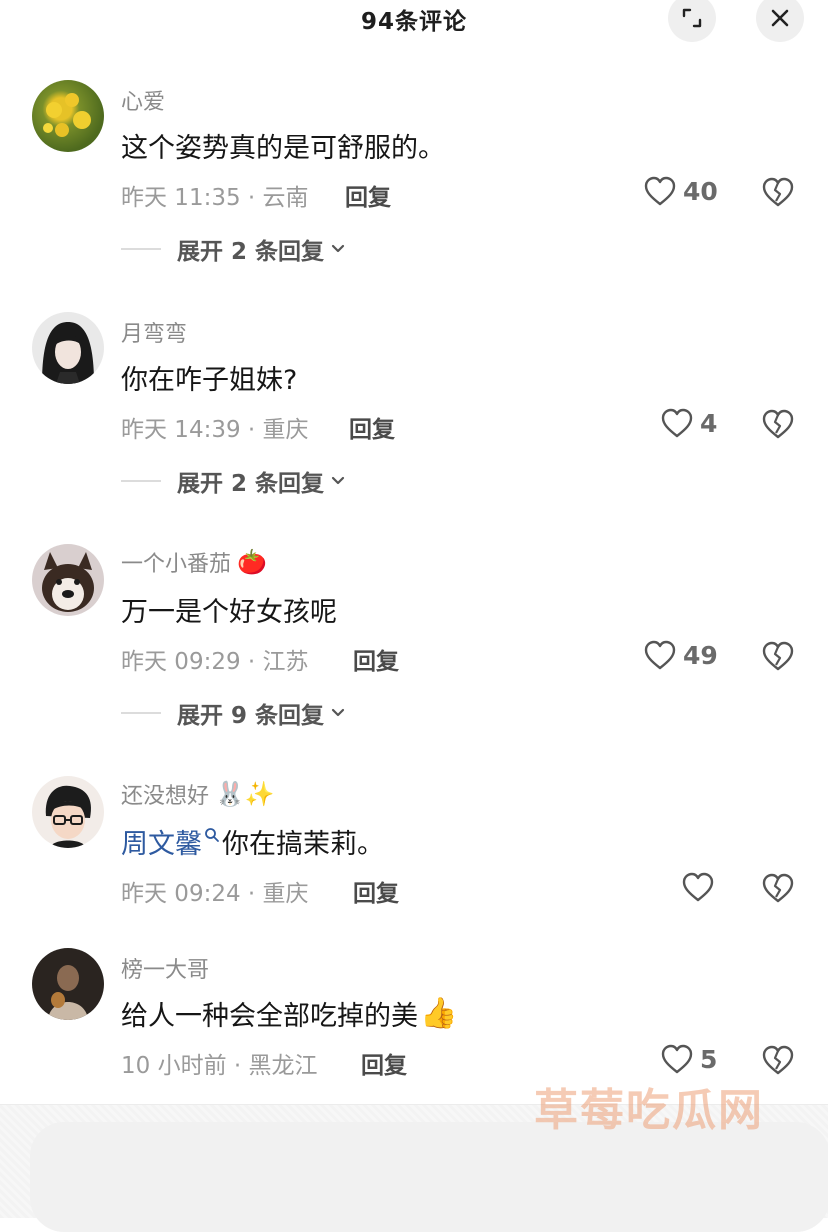 This screenshot has width=828, height=1232. I want to click on expand-replies: 展开 9 条回复, so click(234, 713).